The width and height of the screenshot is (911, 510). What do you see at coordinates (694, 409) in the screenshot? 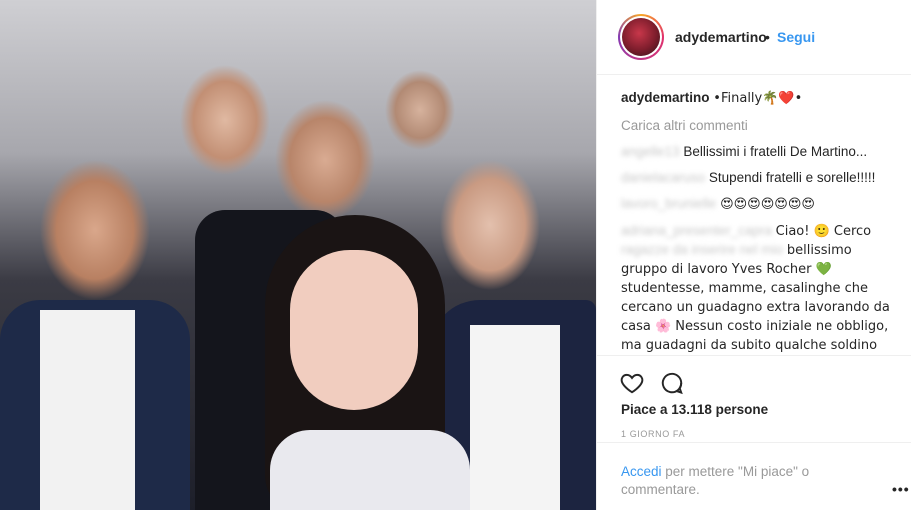
I see `likes-count: Piace a 13.118 persone` at bounding box center [694, 409].